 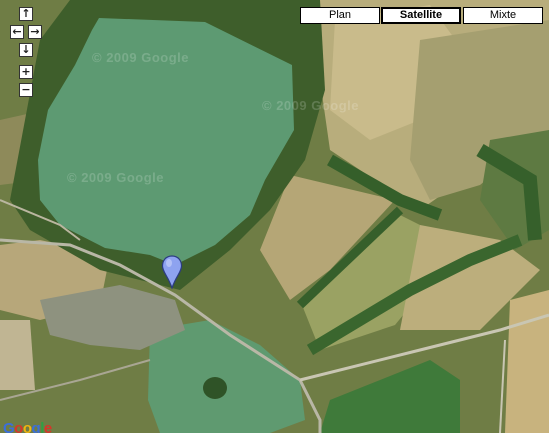 I want to click on map-type-satellite-button: Satellite, so click(x=421, y=15).